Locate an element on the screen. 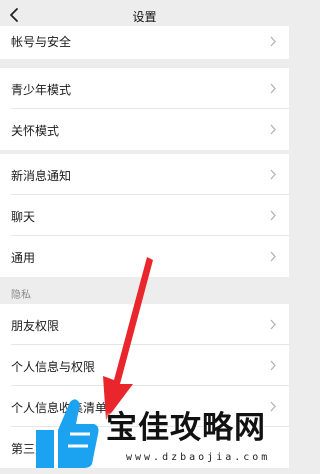 This screenshot has width=320, height=474. row-care-mode: 关怀模式 is located at coordinates (144, 129).